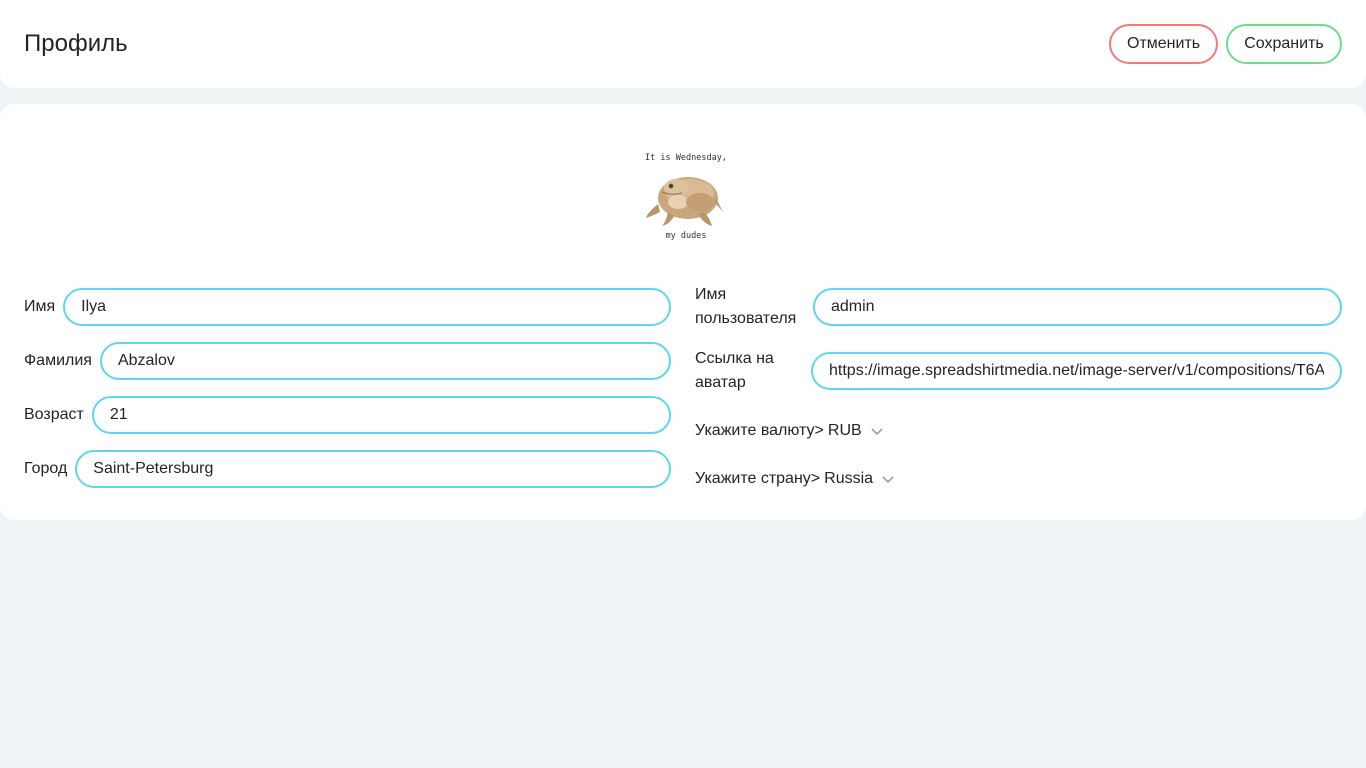 This screenshot has height=768, width=1366. Describe the element at coordinates (40, 306) in the screenshot. I see `first-name-label: Имя` at that location.